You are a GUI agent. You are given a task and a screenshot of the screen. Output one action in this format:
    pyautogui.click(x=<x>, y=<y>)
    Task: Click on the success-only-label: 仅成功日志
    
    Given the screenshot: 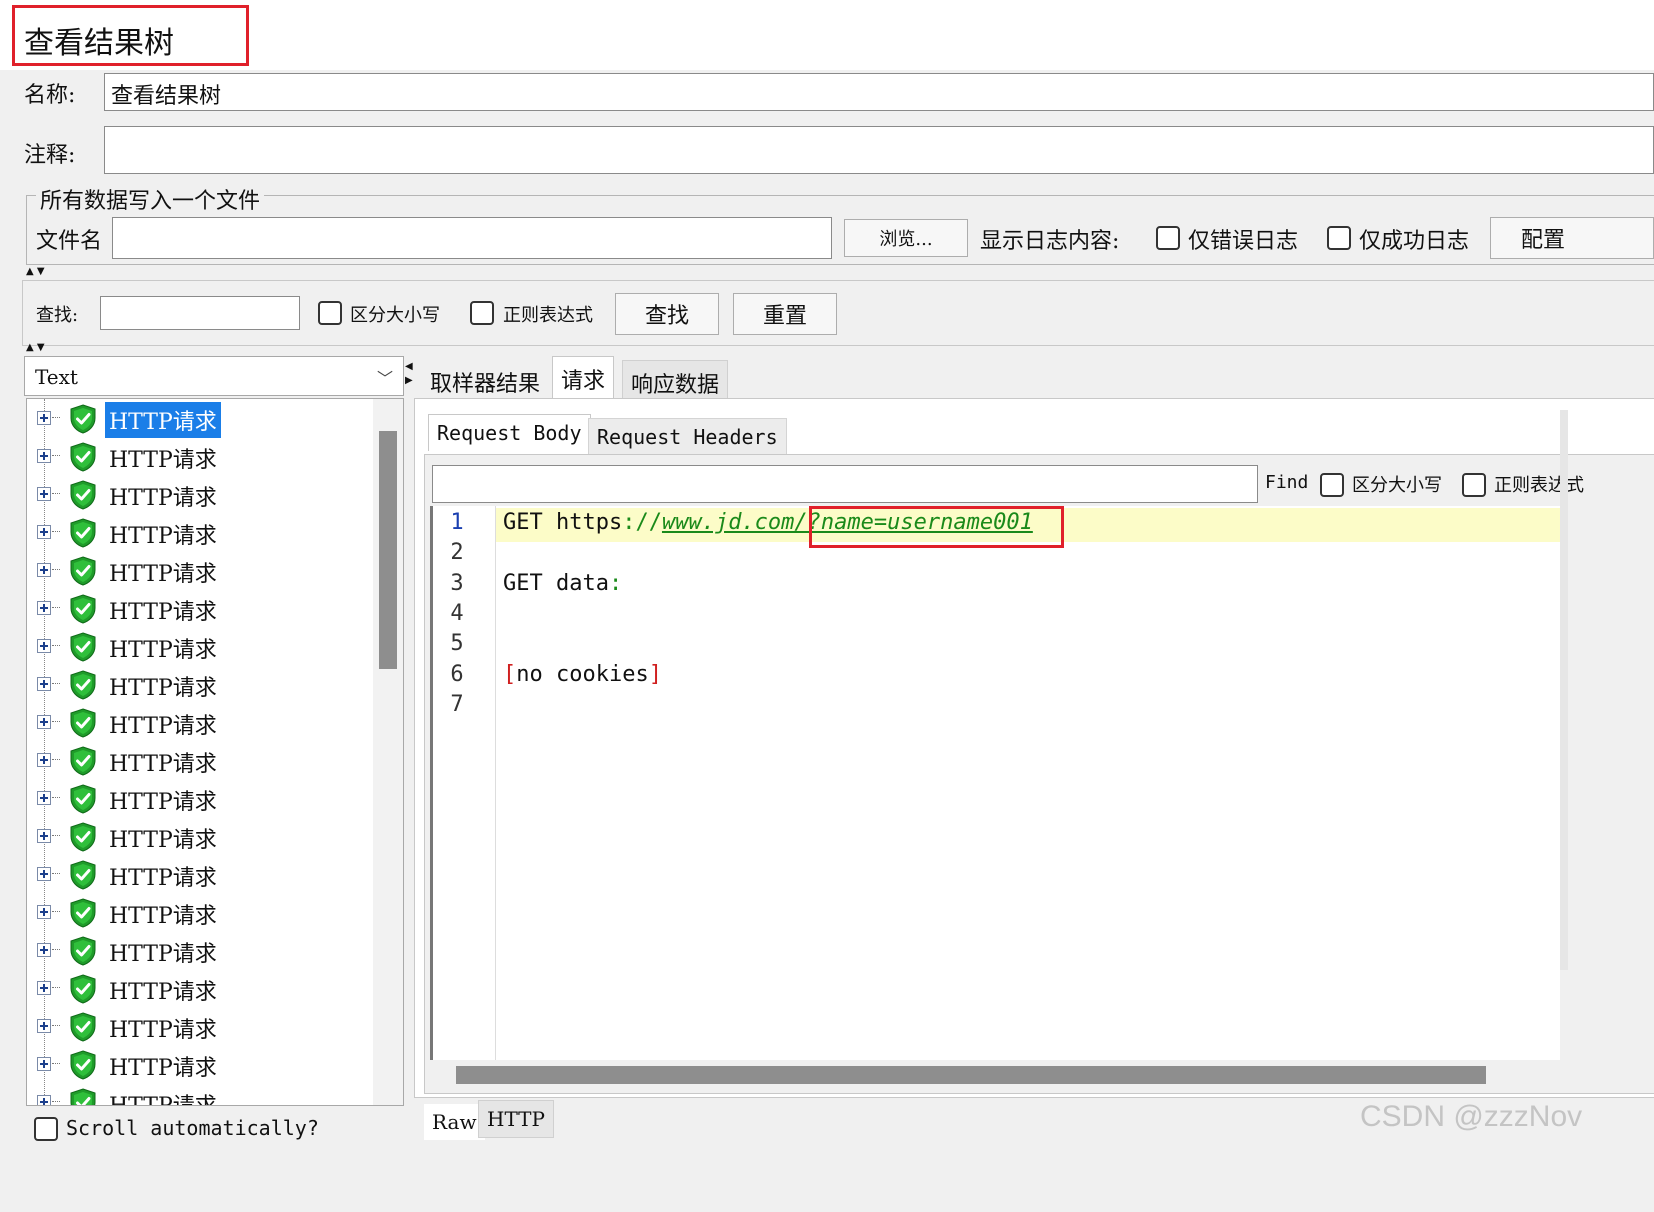 What is the action you would take?
    pyautogui.click(x=1414, y=241)
    